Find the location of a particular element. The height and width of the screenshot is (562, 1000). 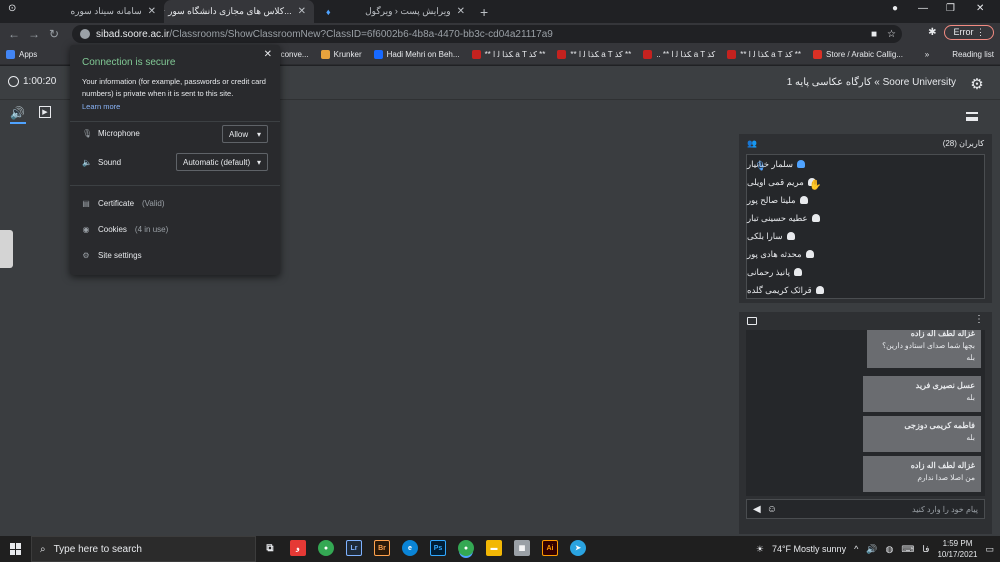

lock-icon is located at coordinates (85, 34).